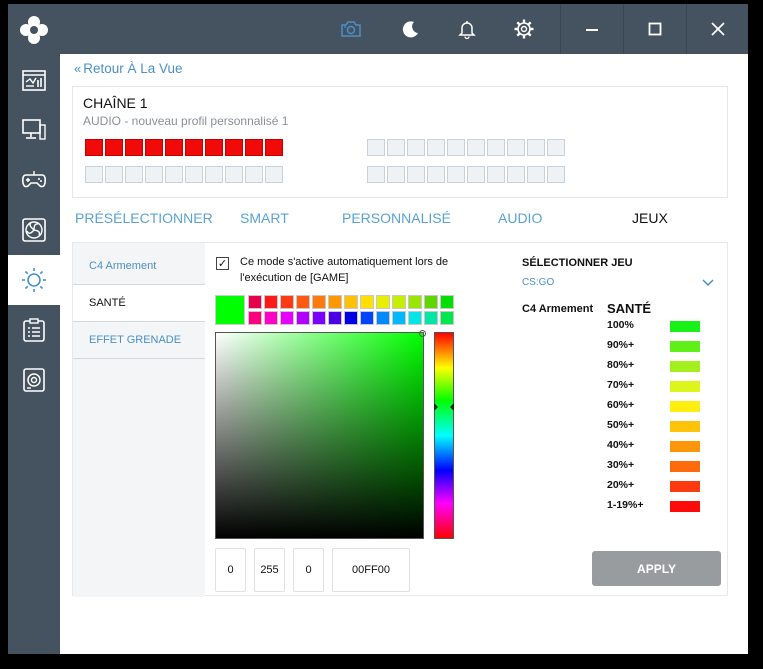  I want to click on red-input: 0, so click(230, 570).